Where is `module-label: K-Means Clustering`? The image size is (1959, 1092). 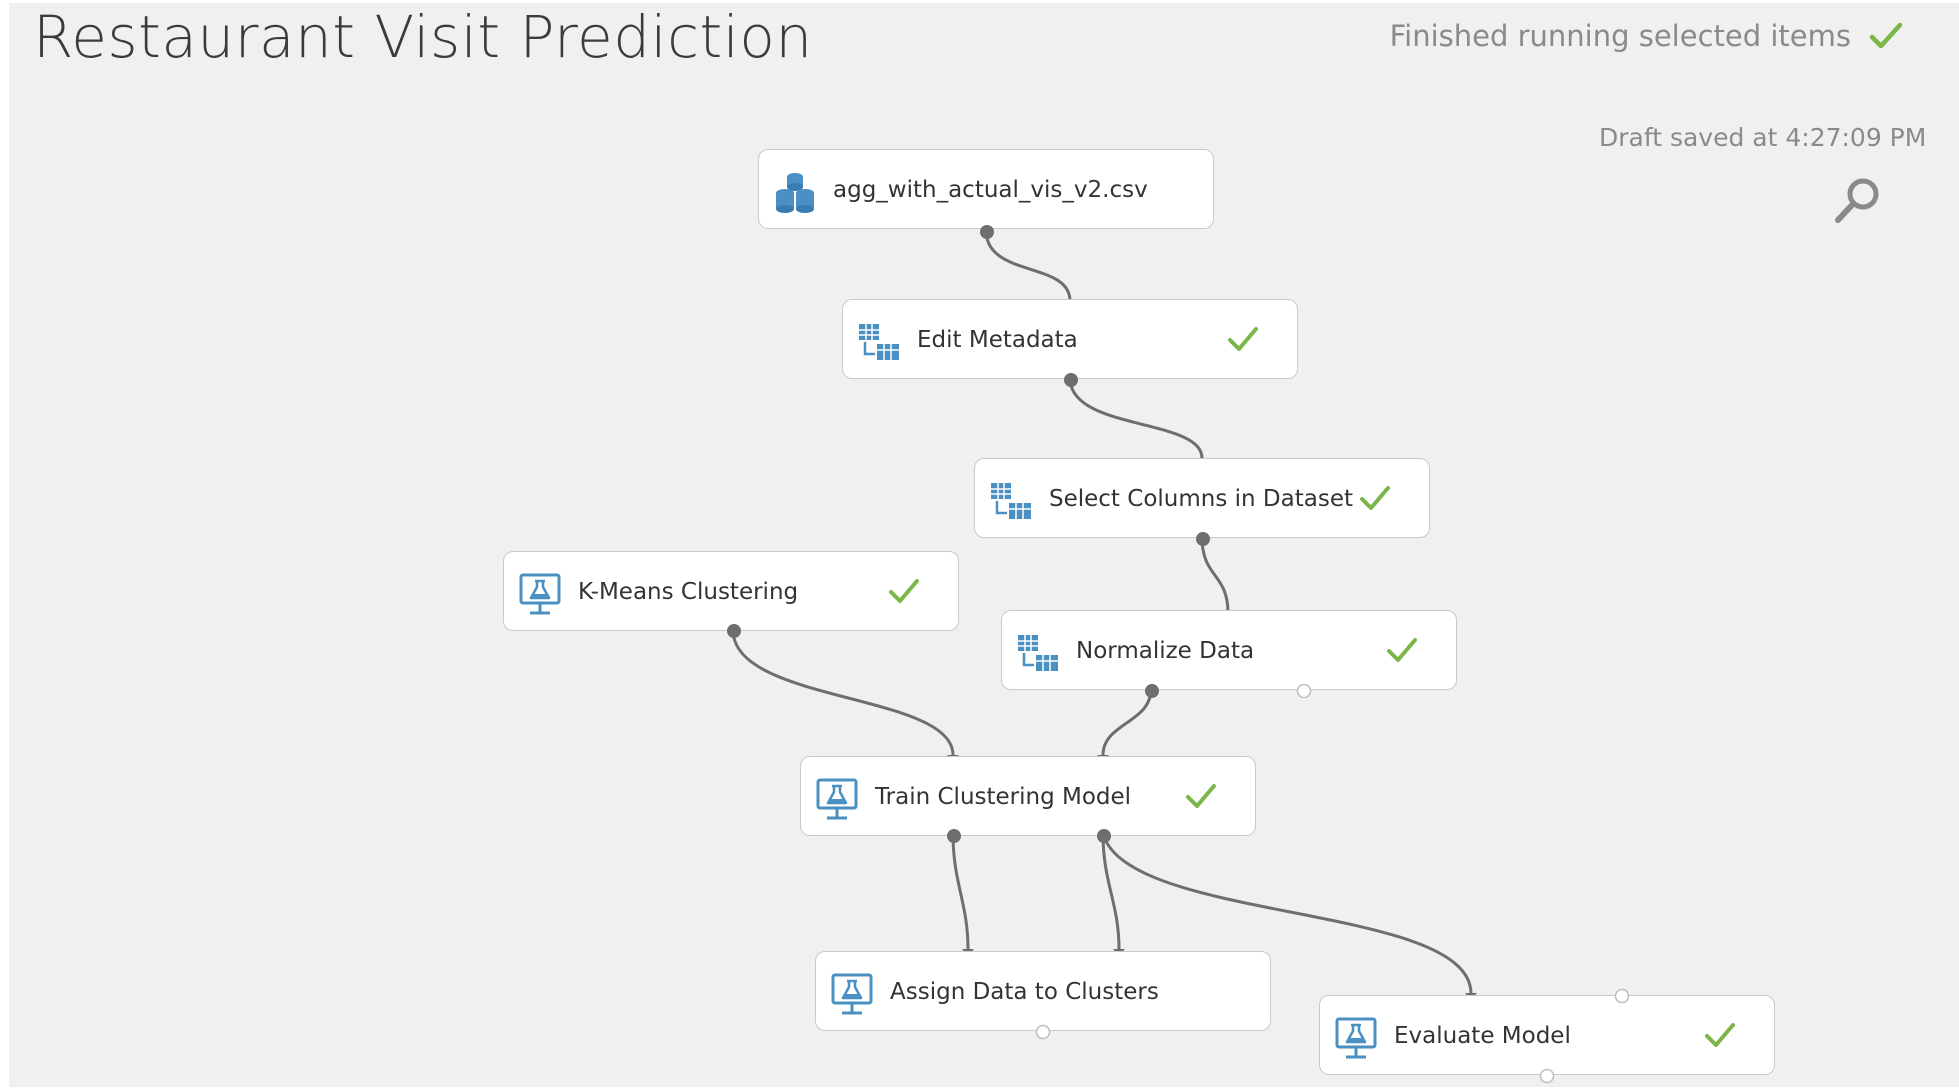 module-label: K-Means Clustering is located at coordinates (688, 592).